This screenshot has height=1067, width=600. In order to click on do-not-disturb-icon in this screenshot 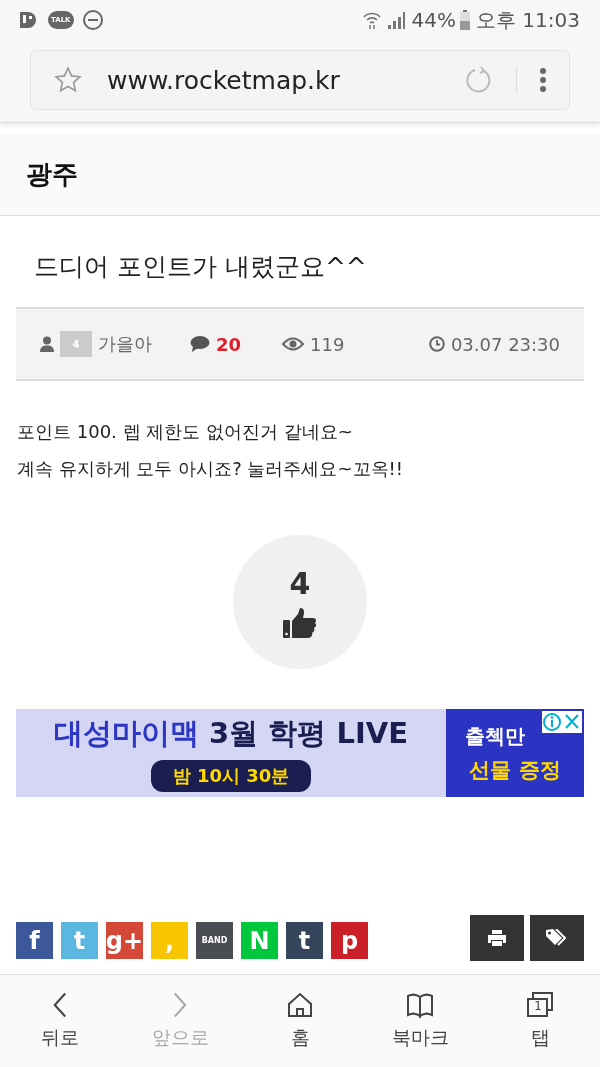, I will do `click(92, 20)`.